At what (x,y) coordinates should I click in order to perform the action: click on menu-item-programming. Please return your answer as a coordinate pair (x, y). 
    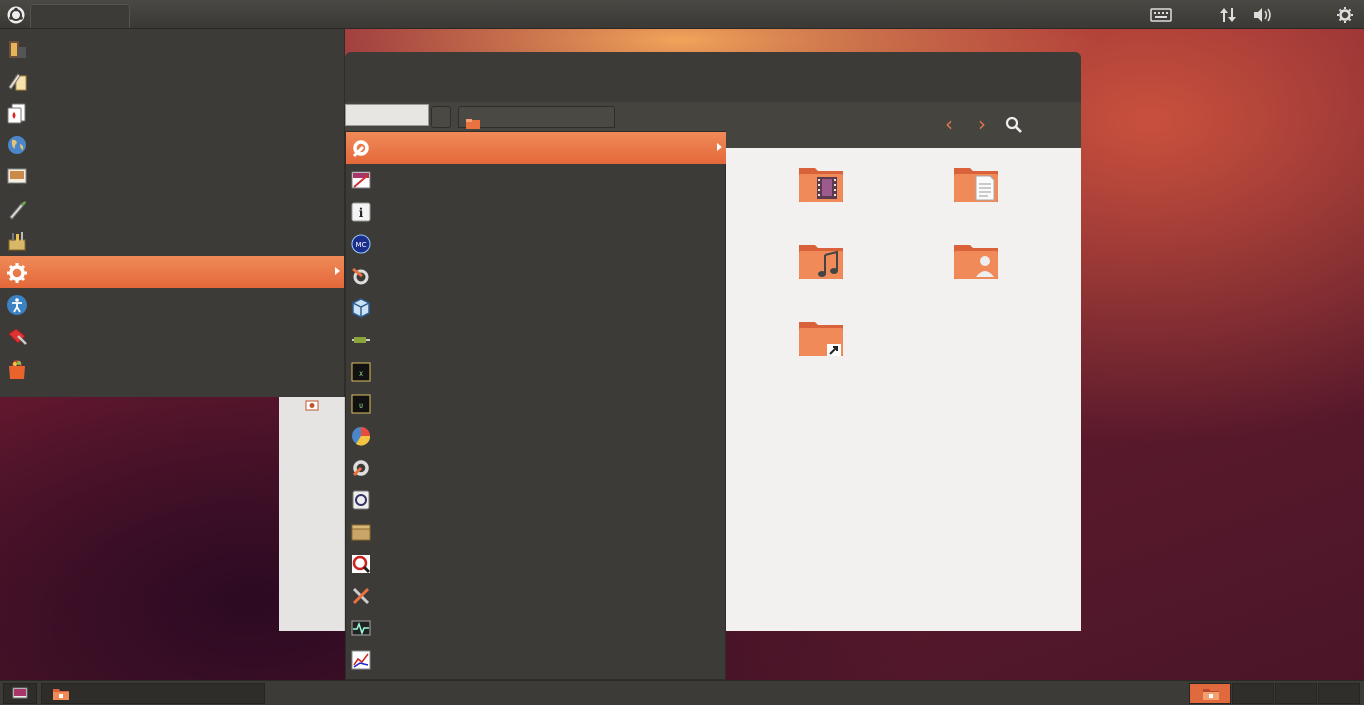
    Looking at the image, I should click on (172, 336).